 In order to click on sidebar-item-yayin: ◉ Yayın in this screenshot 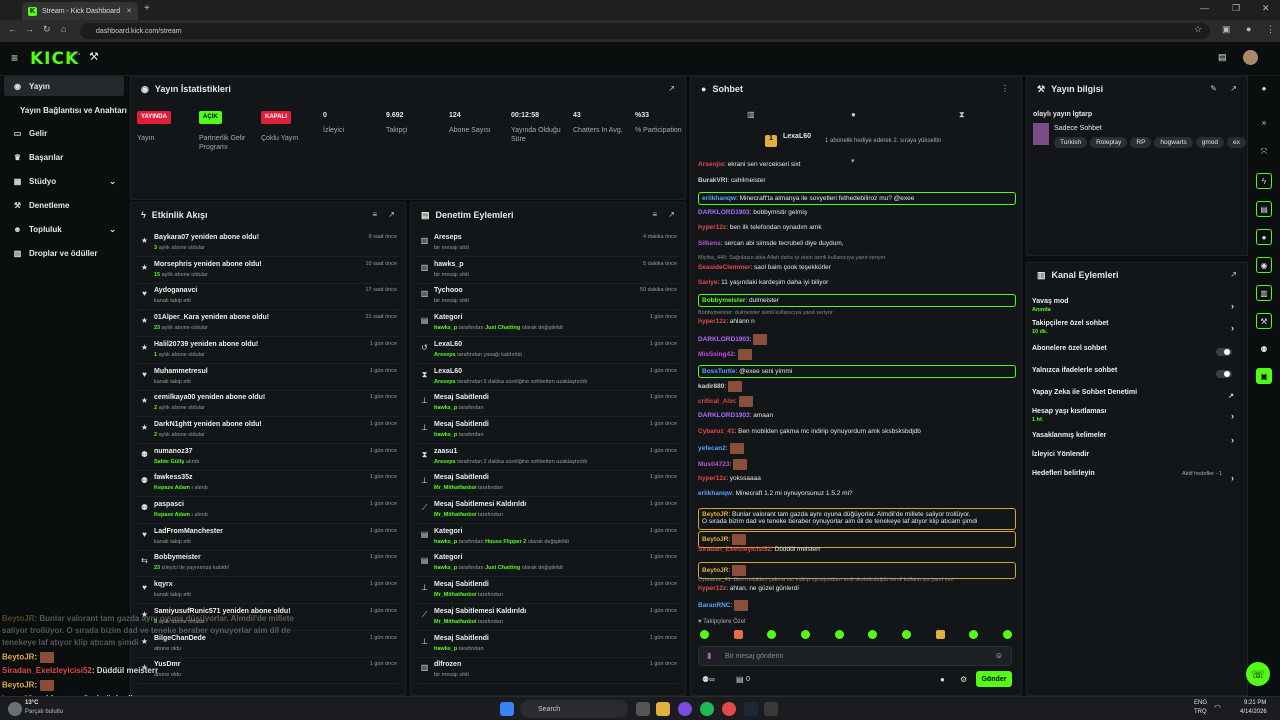, I will do `click(64, 86)`.